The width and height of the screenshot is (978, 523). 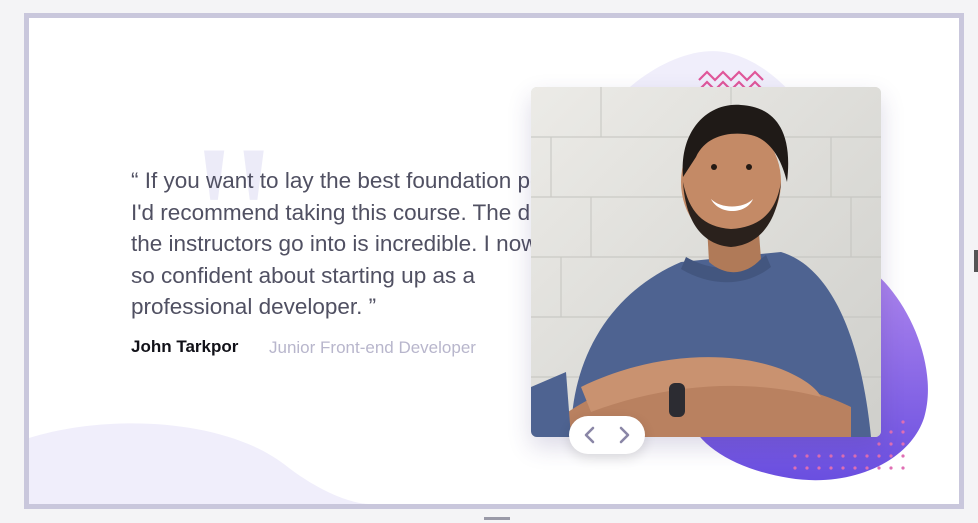 I want to click on chevron-left-icon, so click(x=589, y=435).